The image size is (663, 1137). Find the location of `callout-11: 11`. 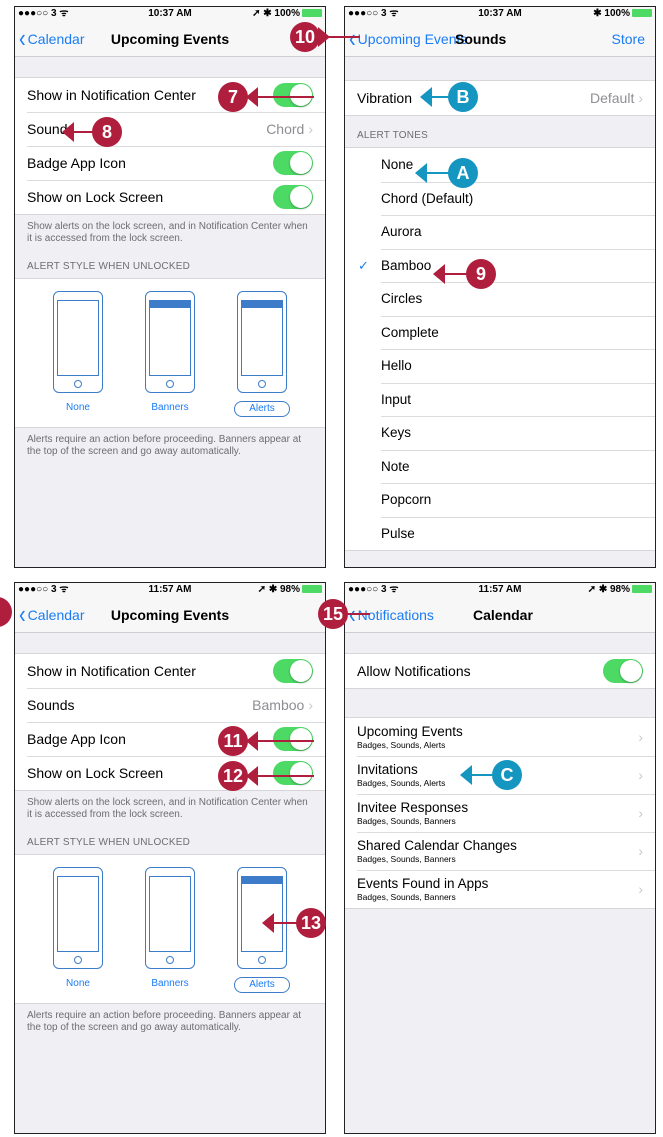

callout-11: 11 is located at coordinates (266, 741).